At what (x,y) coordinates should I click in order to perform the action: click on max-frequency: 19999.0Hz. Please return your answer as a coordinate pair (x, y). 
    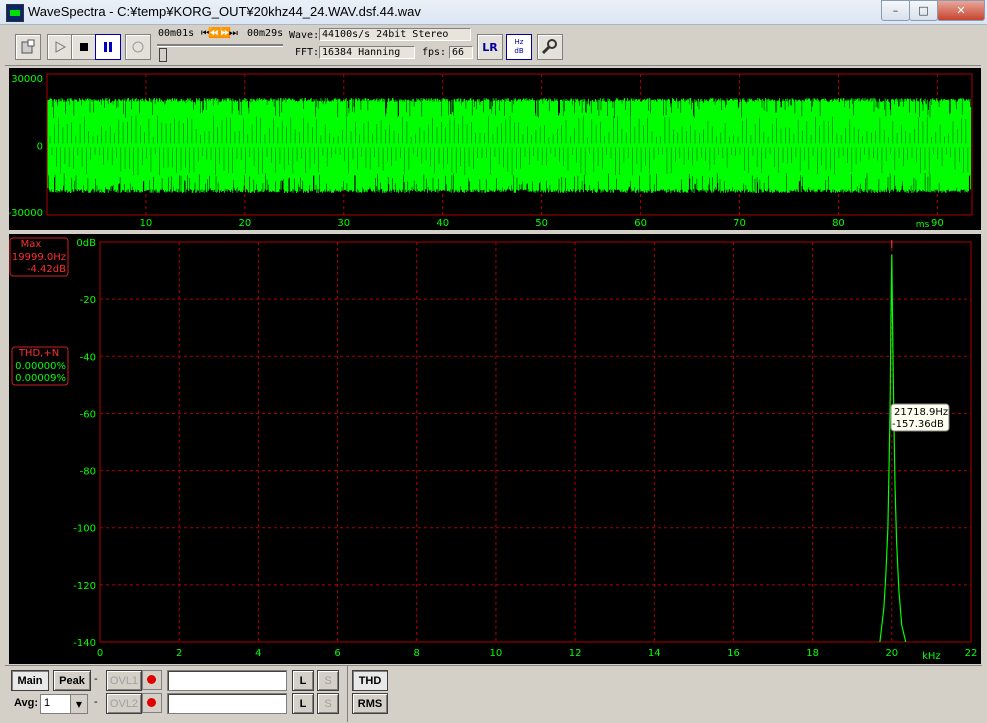
    Looking at the image, I should click on (39, 257).